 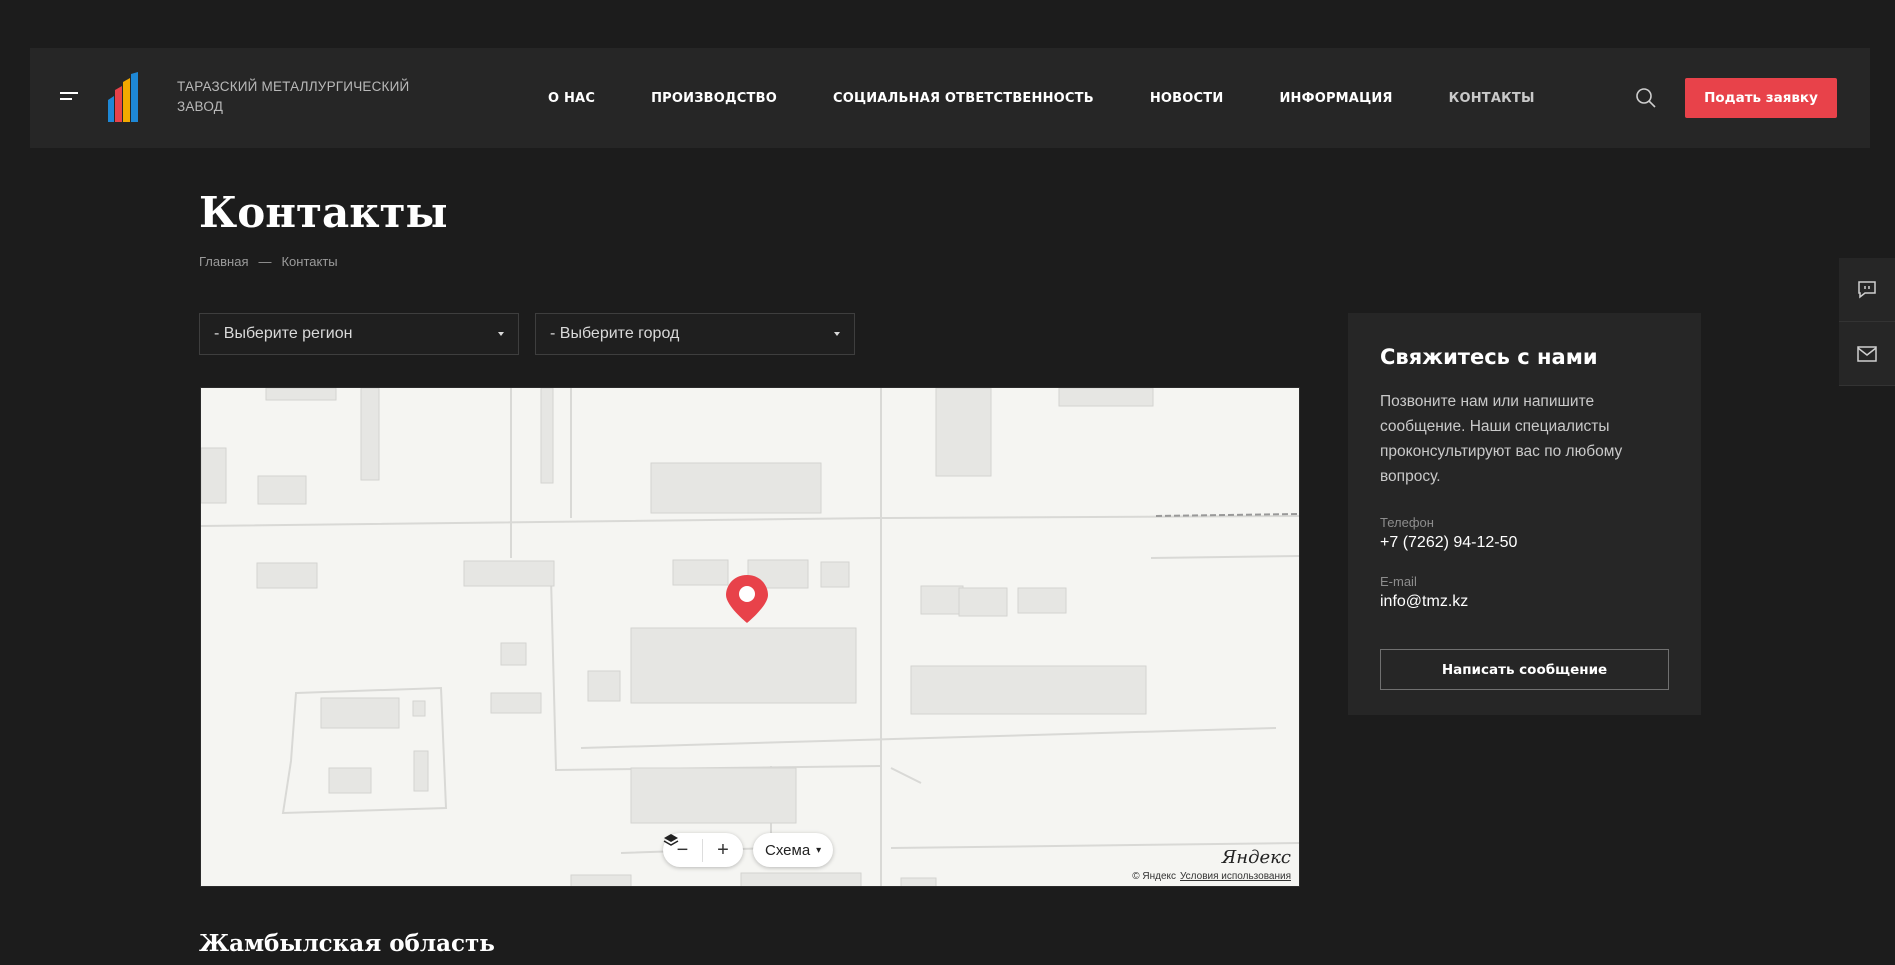 What do you see at coordinates (1187, 98) in the screenshot?
I see `nav-news: НОВОСТИ` at bounding box center [1187, 98].